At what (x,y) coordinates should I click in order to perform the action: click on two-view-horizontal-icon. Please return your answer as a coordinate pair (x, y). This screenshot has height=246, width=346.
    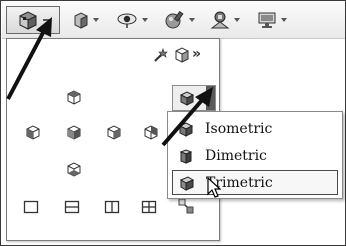
    Looking at the image, I should click on (72, 207).